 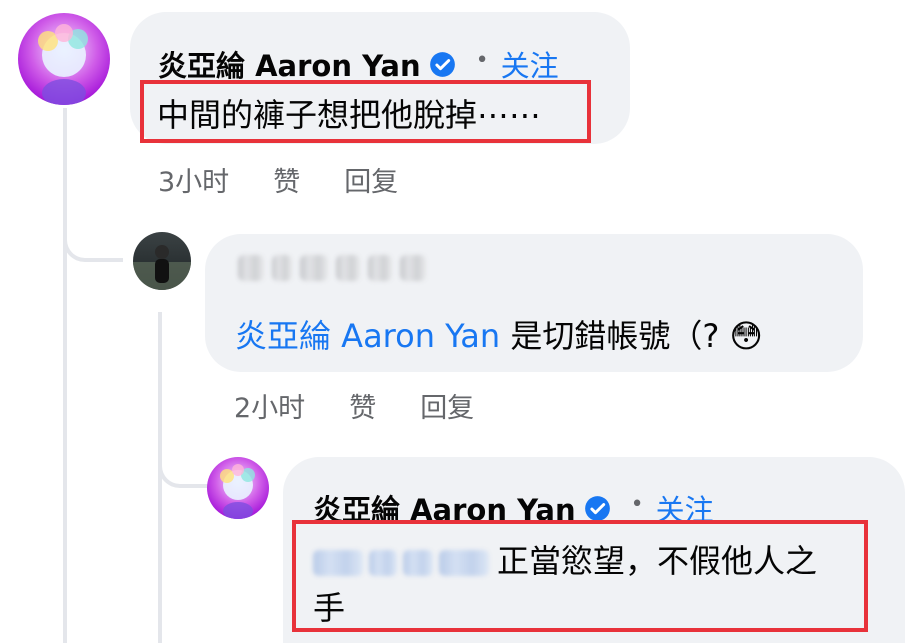 I want to click on comment-actions: 3小时 赞 回复, so click(x=300, y=179).